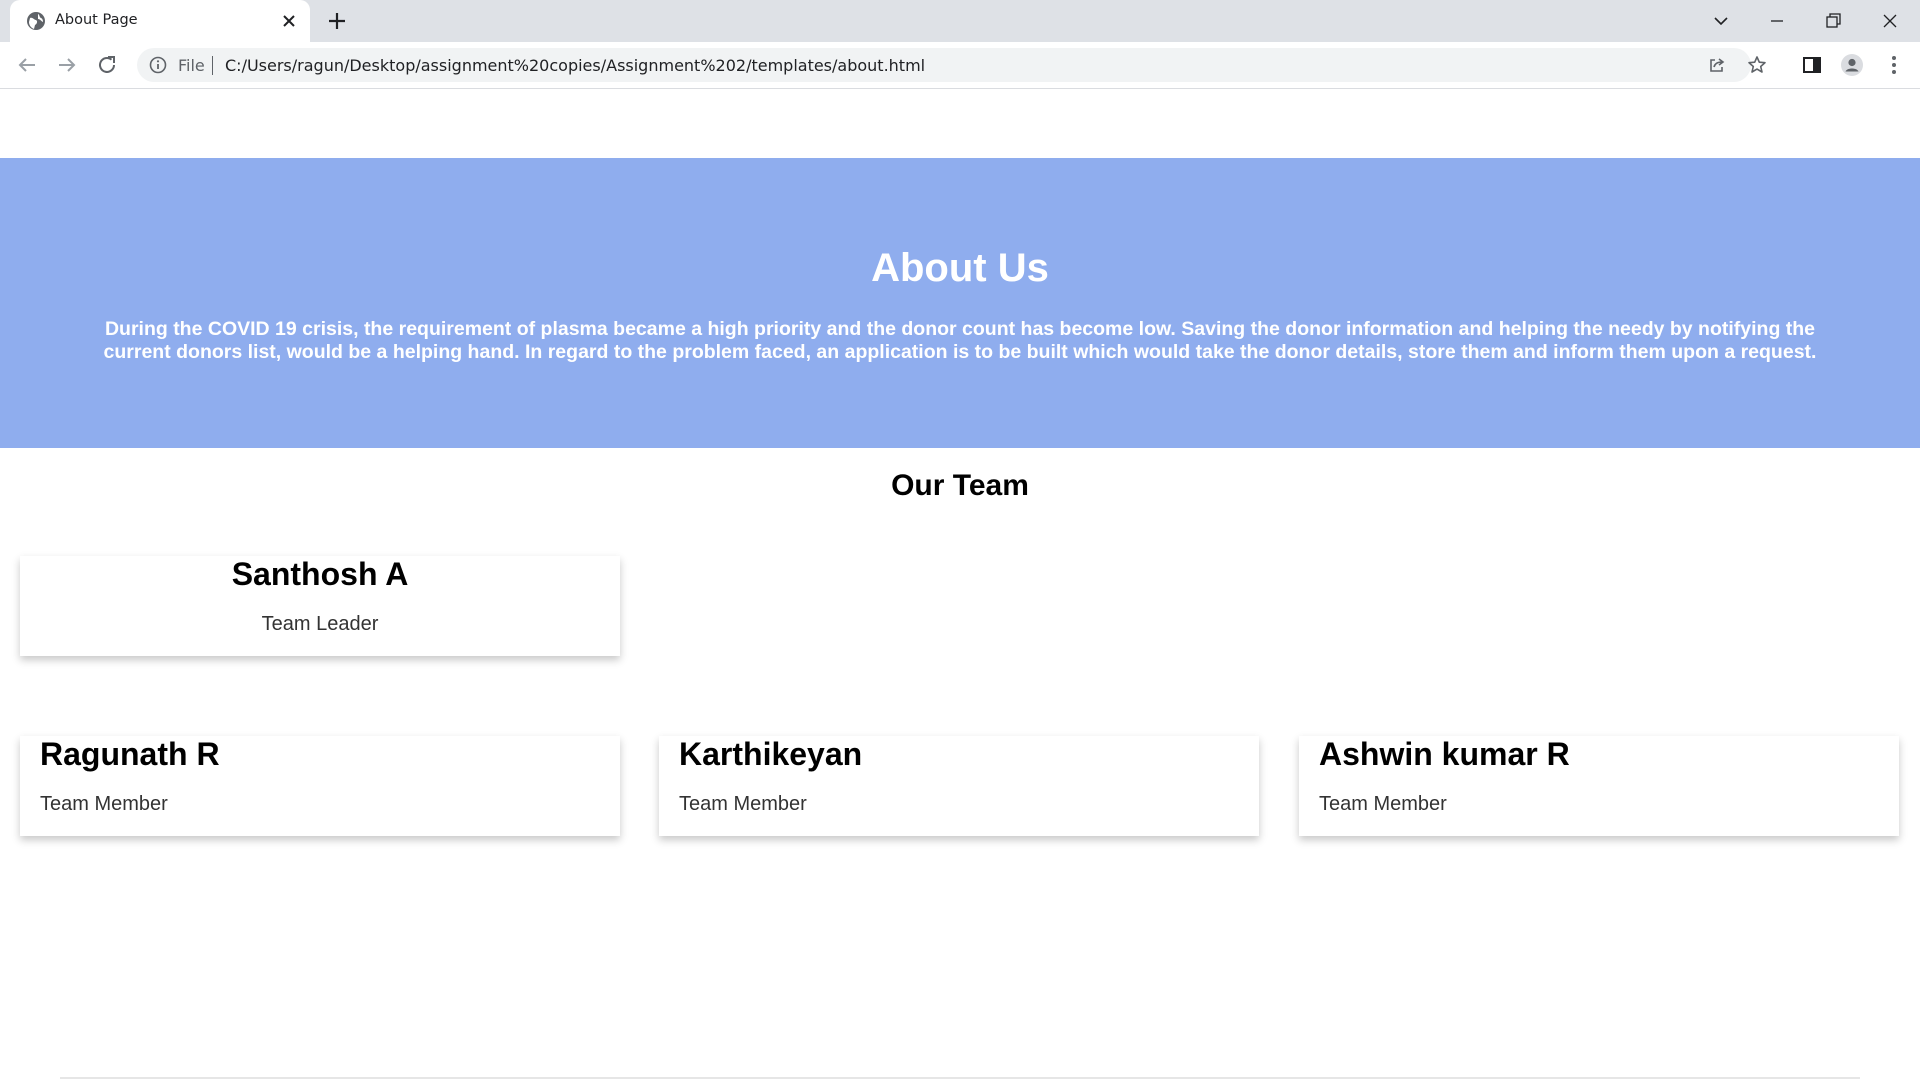  Describe the element at coordinates (959, 786) in the screenshot. I see `team-card-member: Karthikeyan Team Member` at that location.